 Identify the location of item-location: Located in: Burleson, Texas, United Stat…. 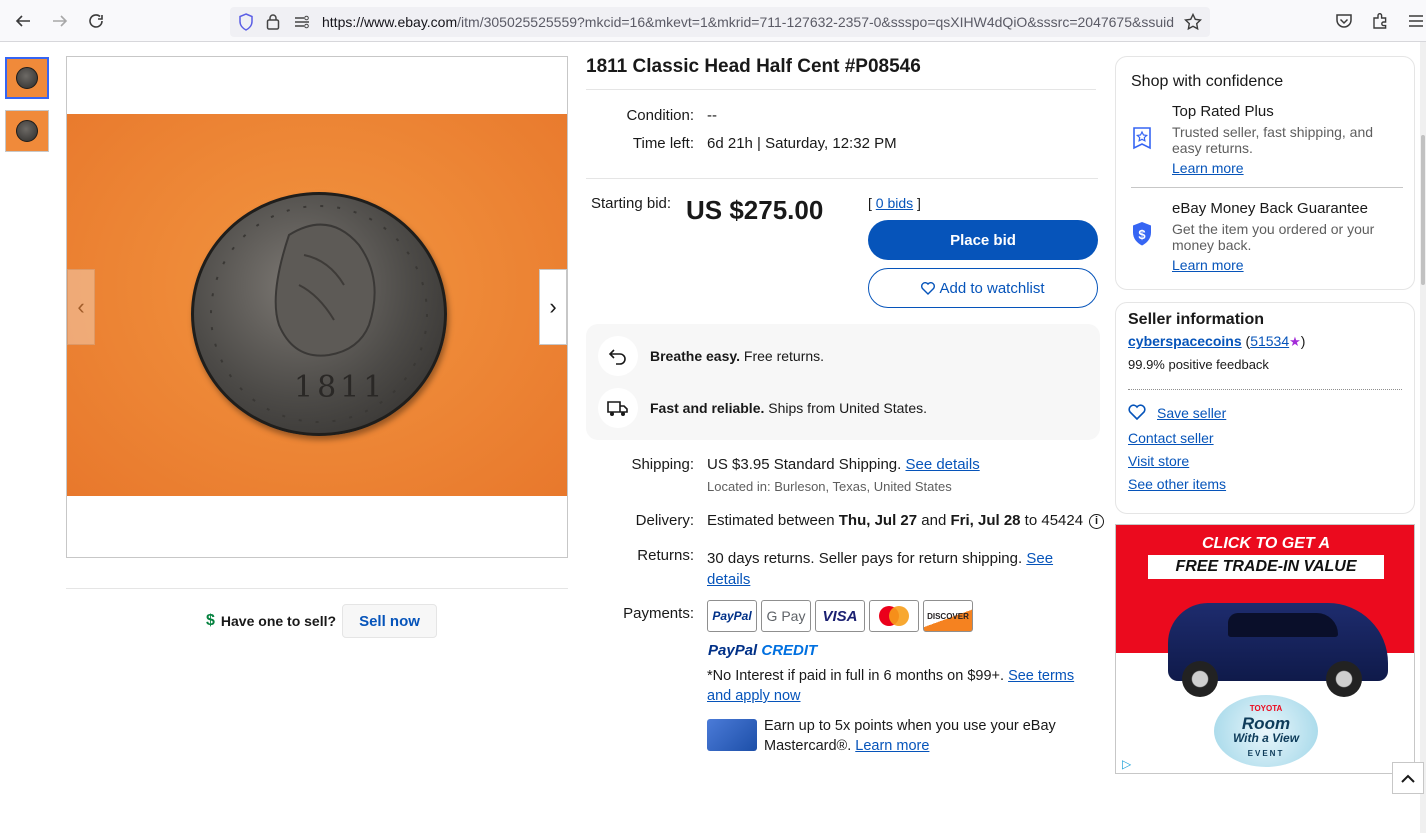
(829, 486).